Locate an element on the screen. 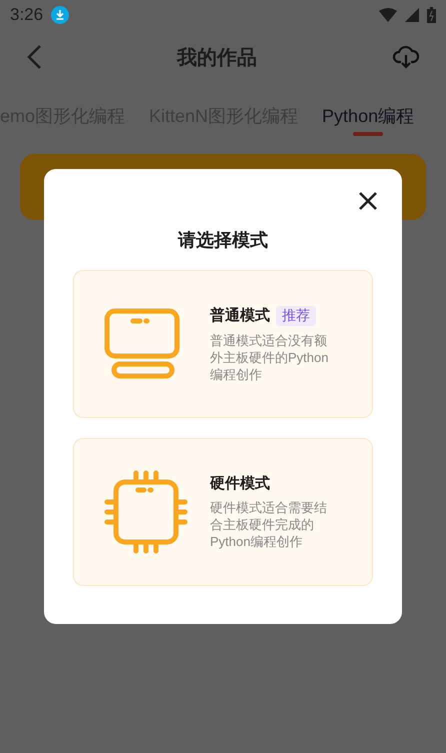 The height and width of the screenshot is (753, 446). recommended-tag: 推荐 is located at coordinates (296, 316).